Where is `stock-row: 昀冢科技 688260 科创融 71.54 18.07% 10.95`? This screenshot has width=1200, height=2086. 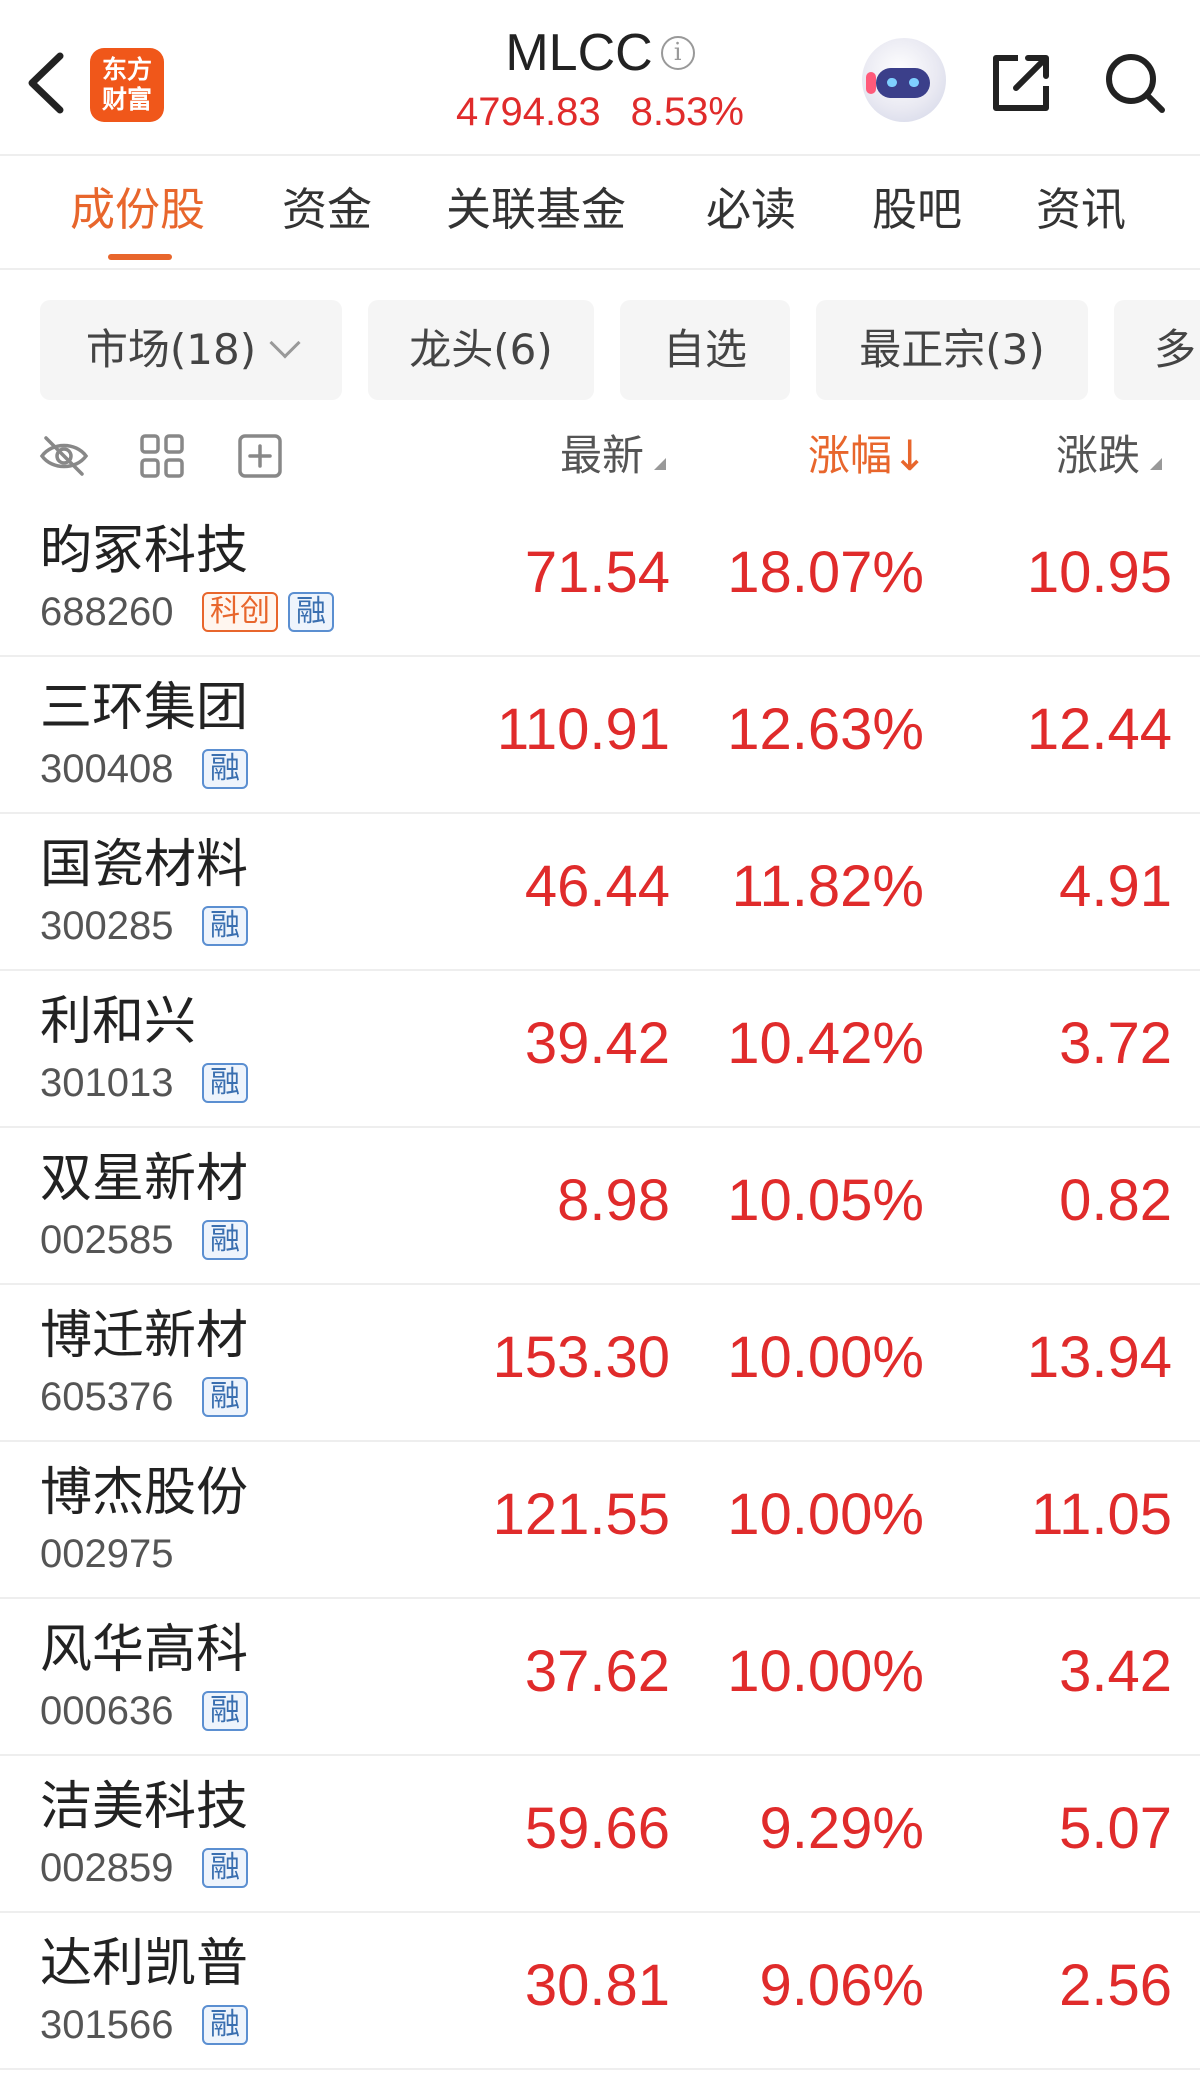
stock-row: 昀冢科技 688260 科创融 71.54 18.07% 10.95 is located at coordinates (600, 578).